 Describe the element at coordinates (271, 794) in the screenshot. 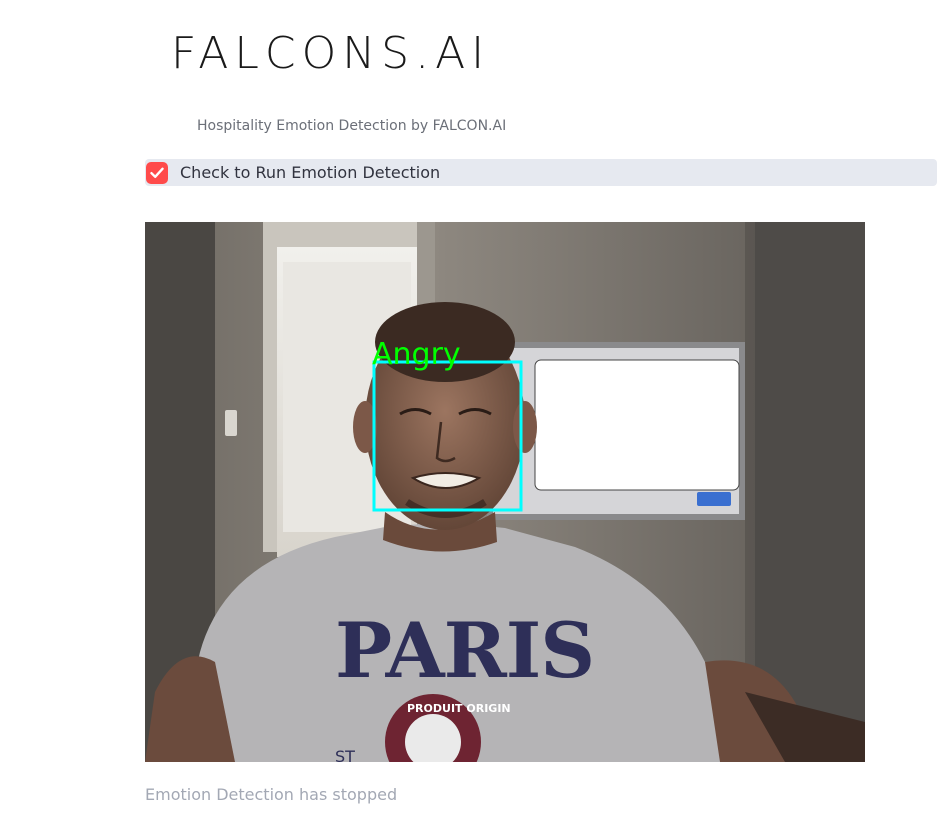

I see `detection-status-message: Emotion Detection has stopped` at that location.